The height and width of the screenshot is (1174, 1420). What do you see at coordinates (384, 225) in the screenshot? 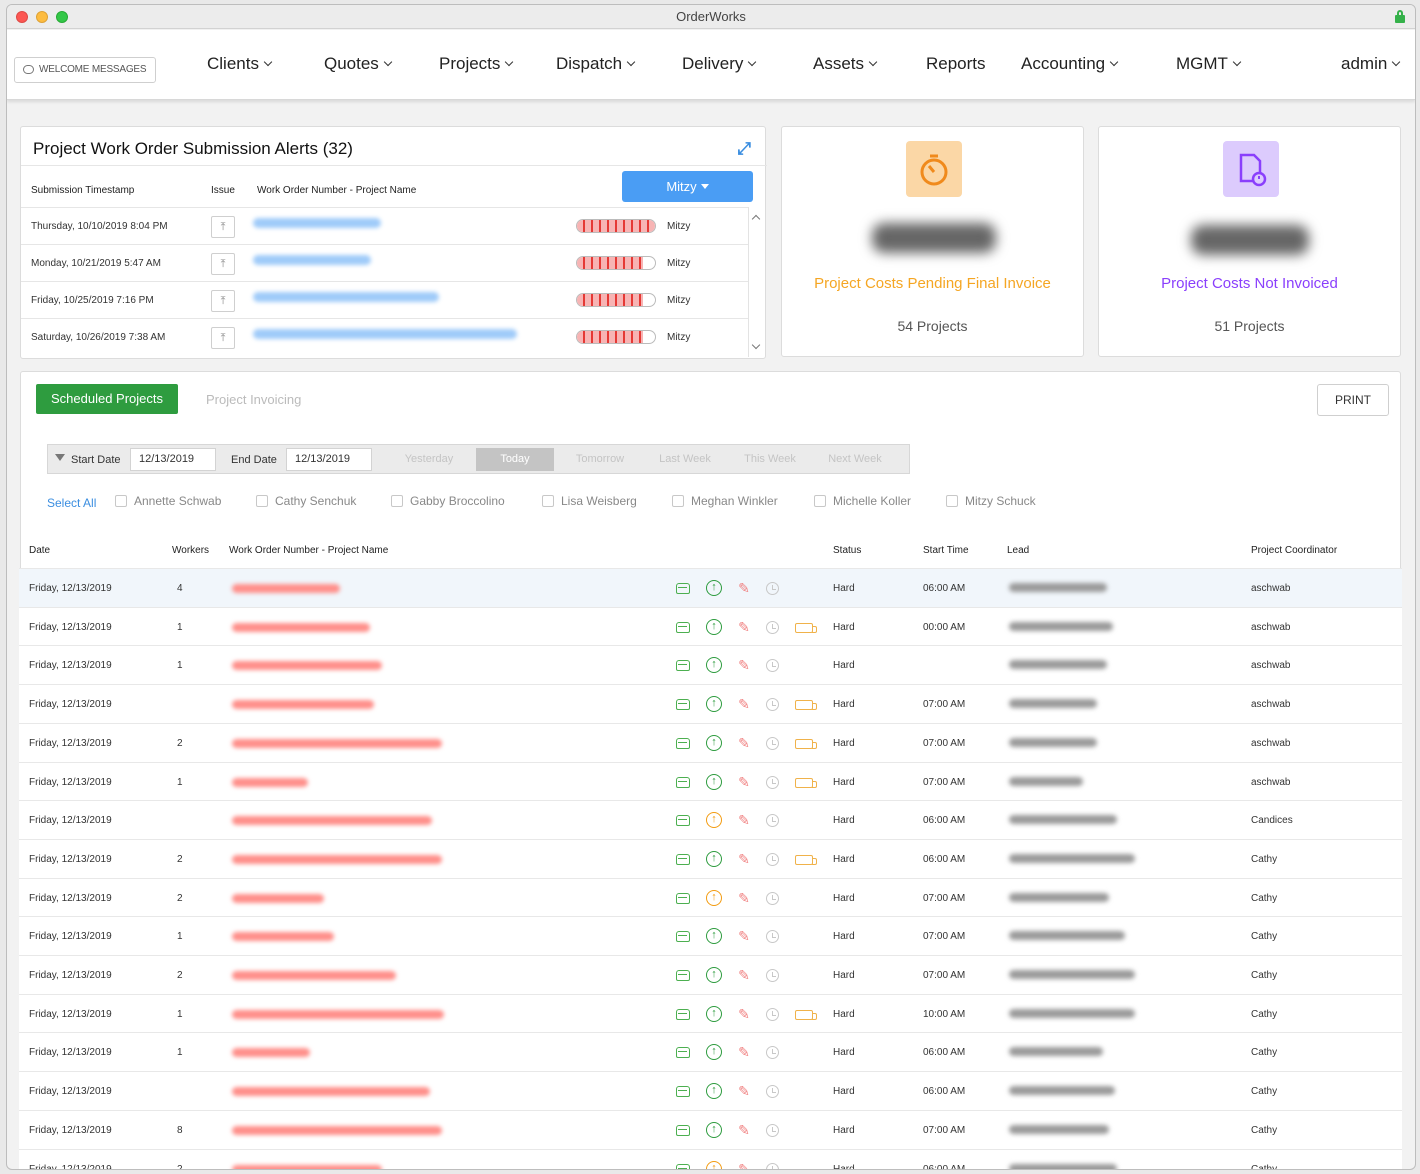
I see `alert-row: Thursday, 10/10/2019 8:04 PM ⤒ Mitzy` at bounding box center [384, 225].